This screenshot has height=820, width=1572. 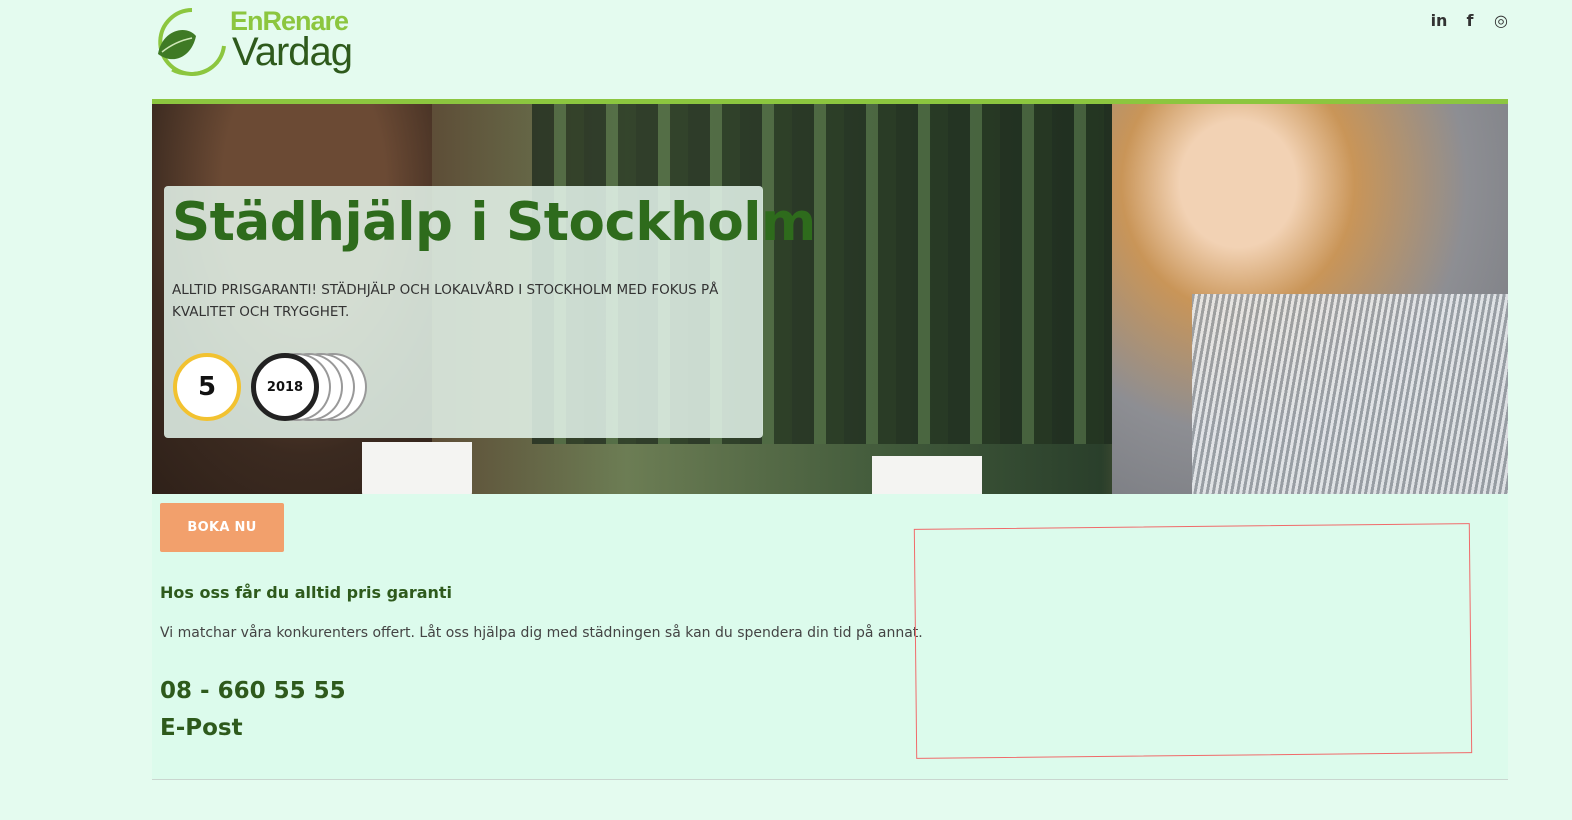 I want to click on reco-5-years-badge: 5, so click(x=207, y=387).